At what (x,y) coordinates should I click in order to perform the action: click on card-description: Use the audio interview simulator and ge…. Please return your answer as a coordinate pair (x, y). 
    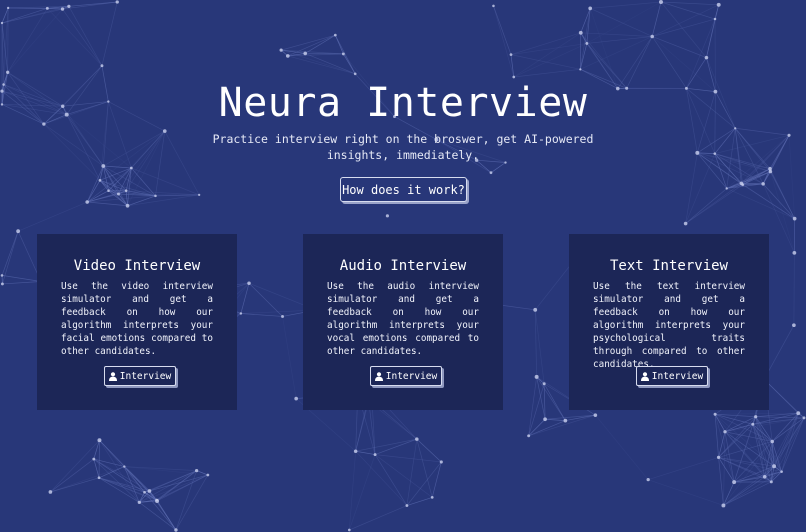
    Looking at the image, I should click on (403, 319).